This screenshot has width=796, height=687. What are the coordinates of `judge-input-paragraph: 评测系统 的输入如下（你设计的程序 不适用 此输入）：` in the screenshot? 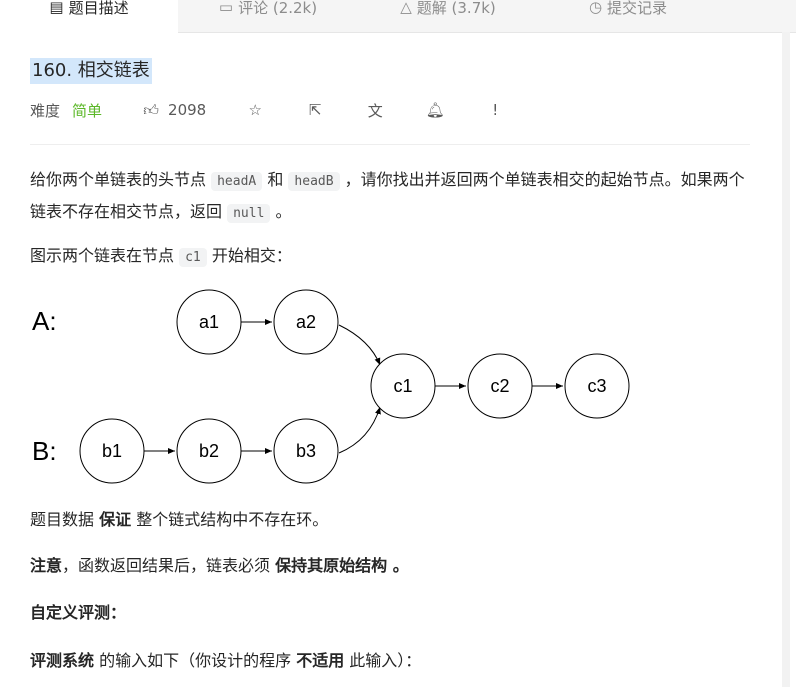 It's located at (226, 660).